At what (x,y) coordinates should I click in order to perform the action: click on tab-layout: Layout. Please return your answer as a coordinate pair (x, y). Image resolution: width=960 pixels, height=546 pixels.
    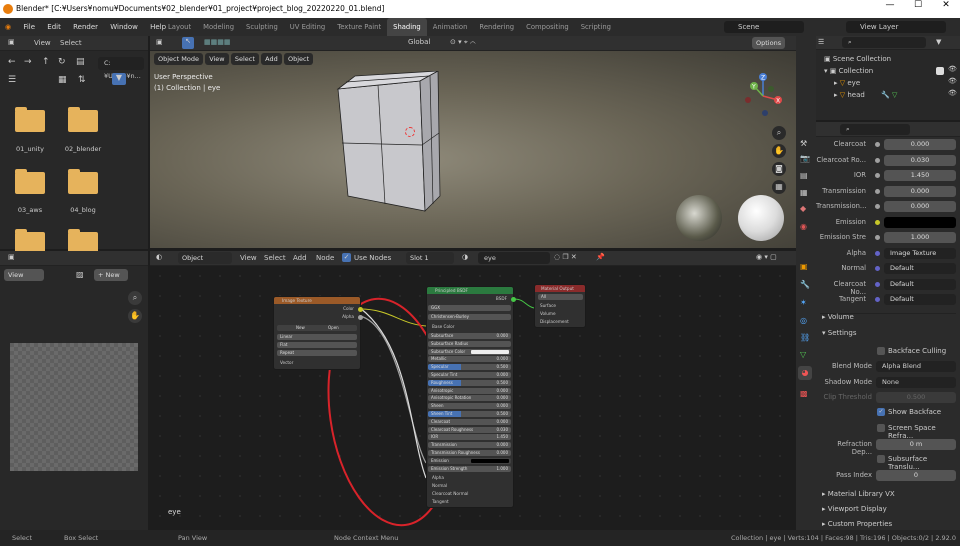
    Looking at the image, I should click on (179, 27).